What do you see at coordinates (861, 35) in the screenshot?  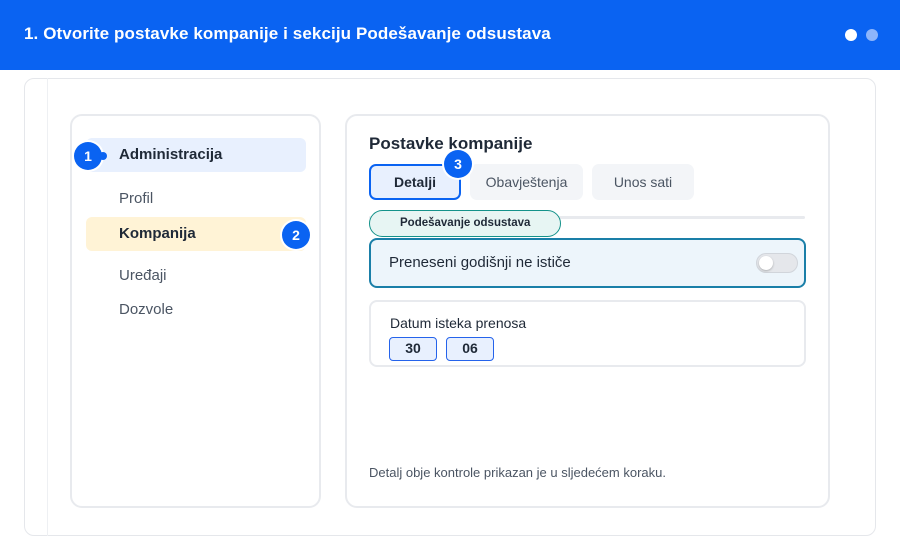 I see `step-indicator` at bounding box center [861, 35].